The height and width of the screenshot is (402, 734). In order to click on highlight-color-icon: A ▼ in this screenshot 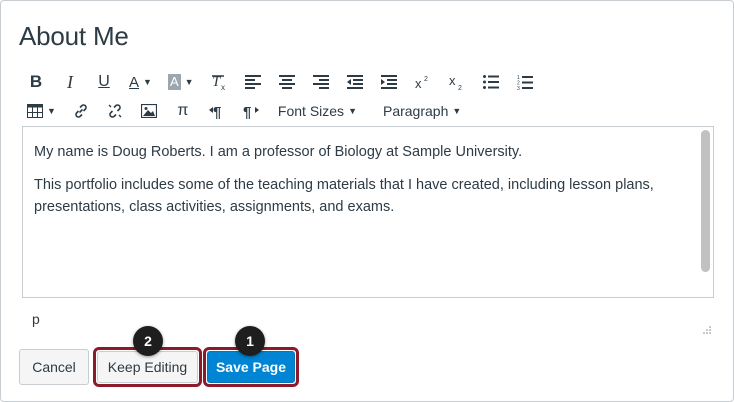, I will do `click(181, 82)`.